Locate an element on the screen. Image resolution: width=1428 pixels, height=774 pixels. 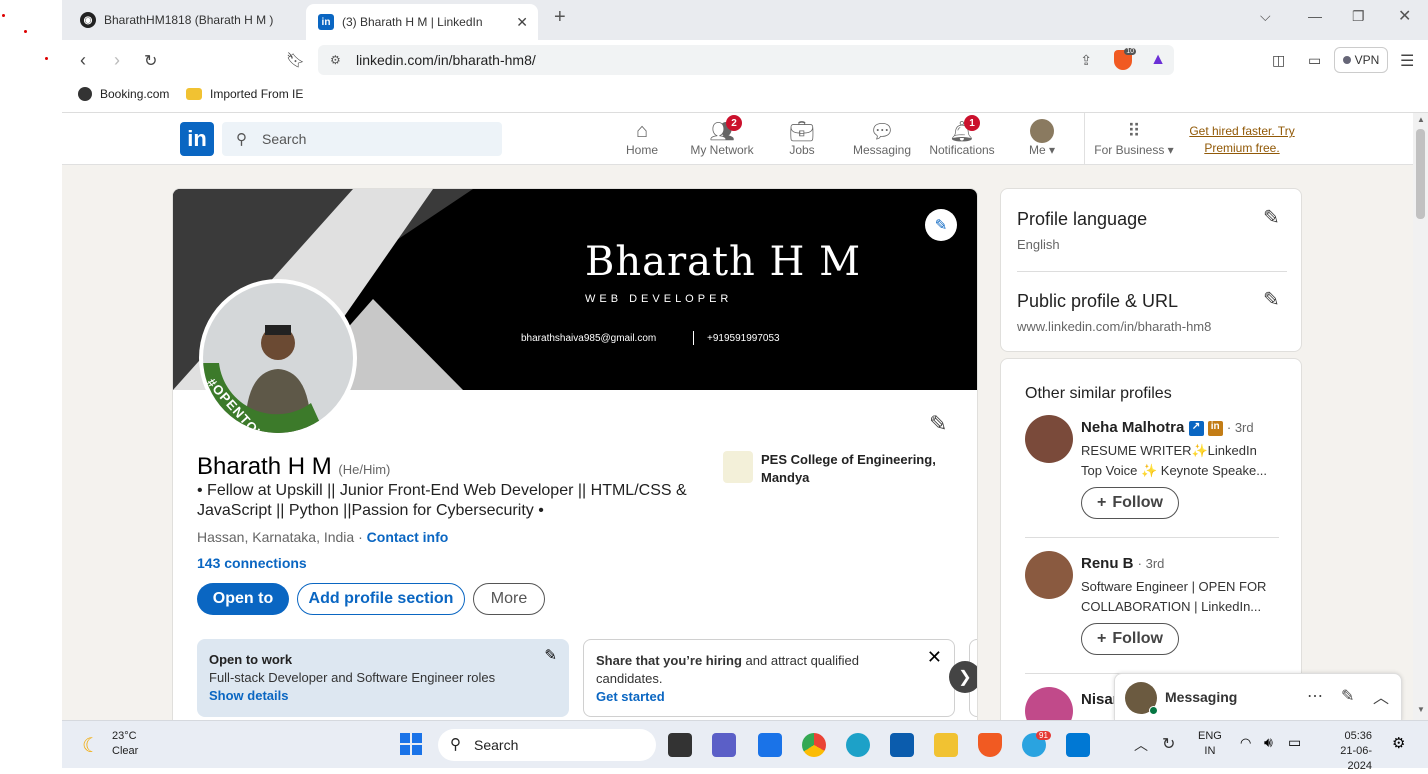
task-view-icon is located at coordinates (680, 745).